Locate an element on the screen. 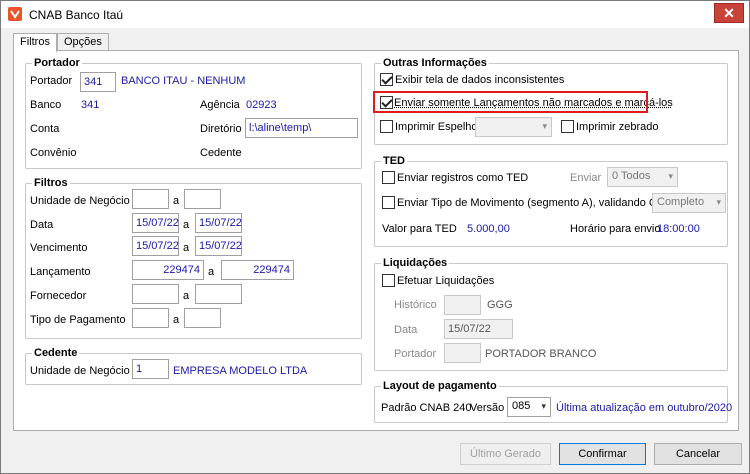 The image size is (750, 474). conta-label: Conta is located at coordinates (45, 129).